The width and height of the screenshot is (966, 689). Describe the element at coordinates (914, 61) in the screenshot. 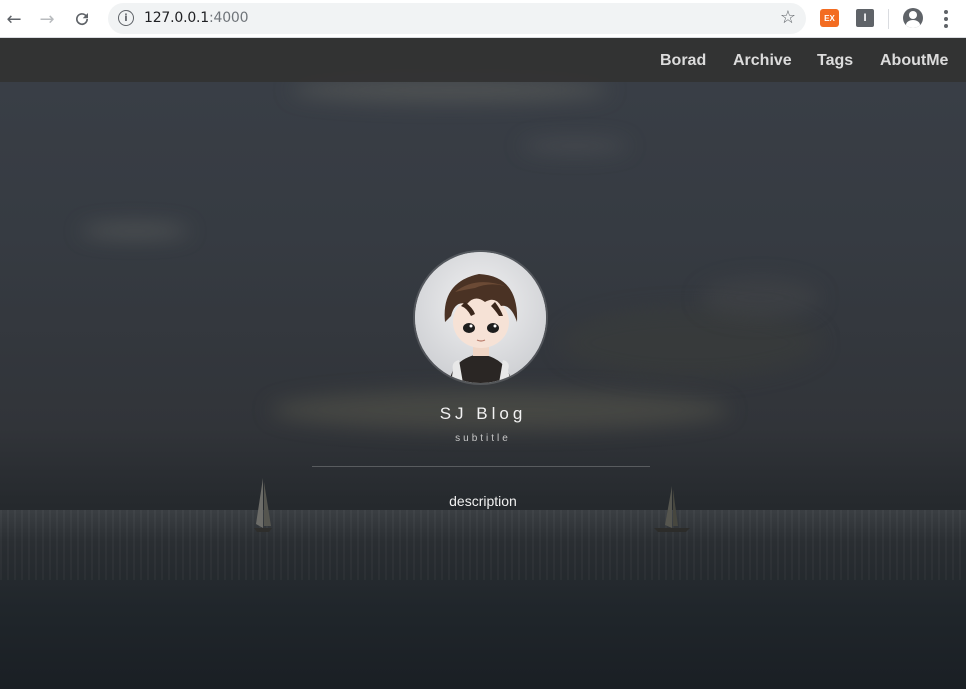

I see `nav-link-aboutme: AboutMe` at that location.